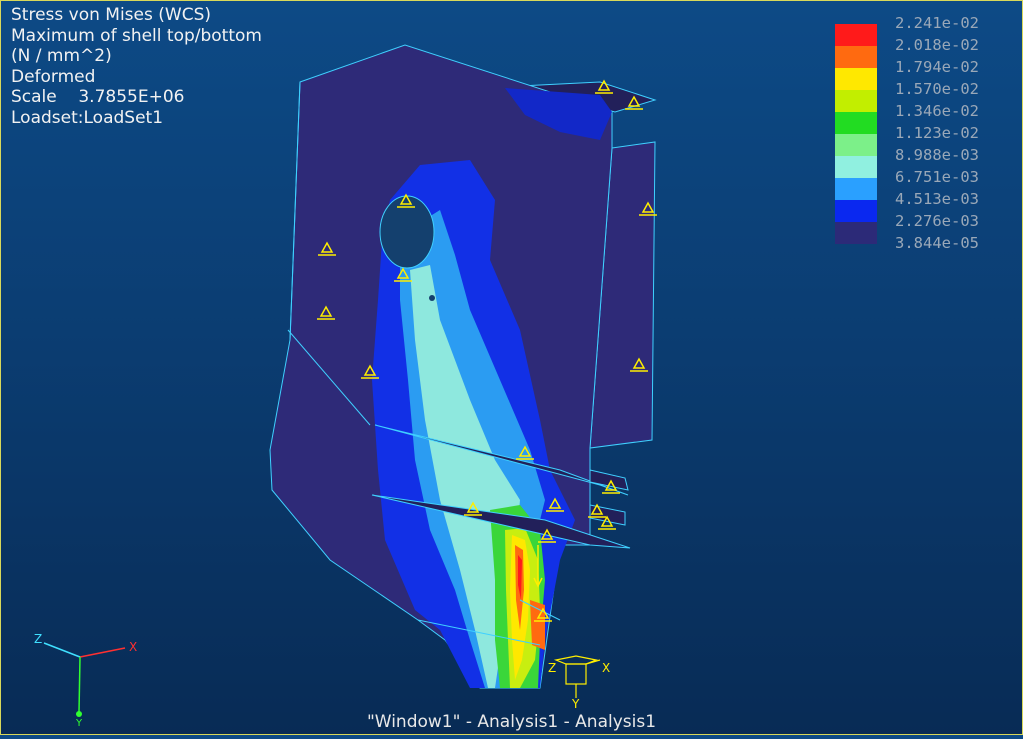 The image size is (1023, 739). What do you see at coordinates (937, 155) in the screenshot?
I see `legend-value: 8.988e-03` at bounding box center [937, 155].